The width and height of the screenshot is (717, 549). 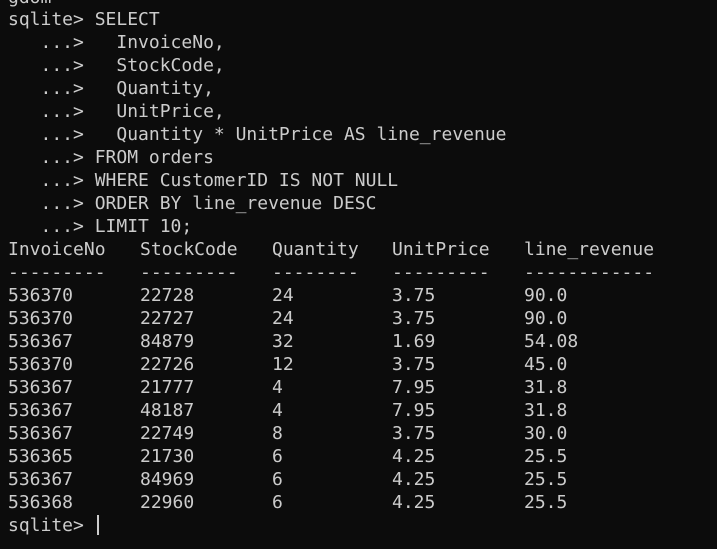 I want to click on column-header-invoiceno: InvoiceNo, so click(x=57, y=249).